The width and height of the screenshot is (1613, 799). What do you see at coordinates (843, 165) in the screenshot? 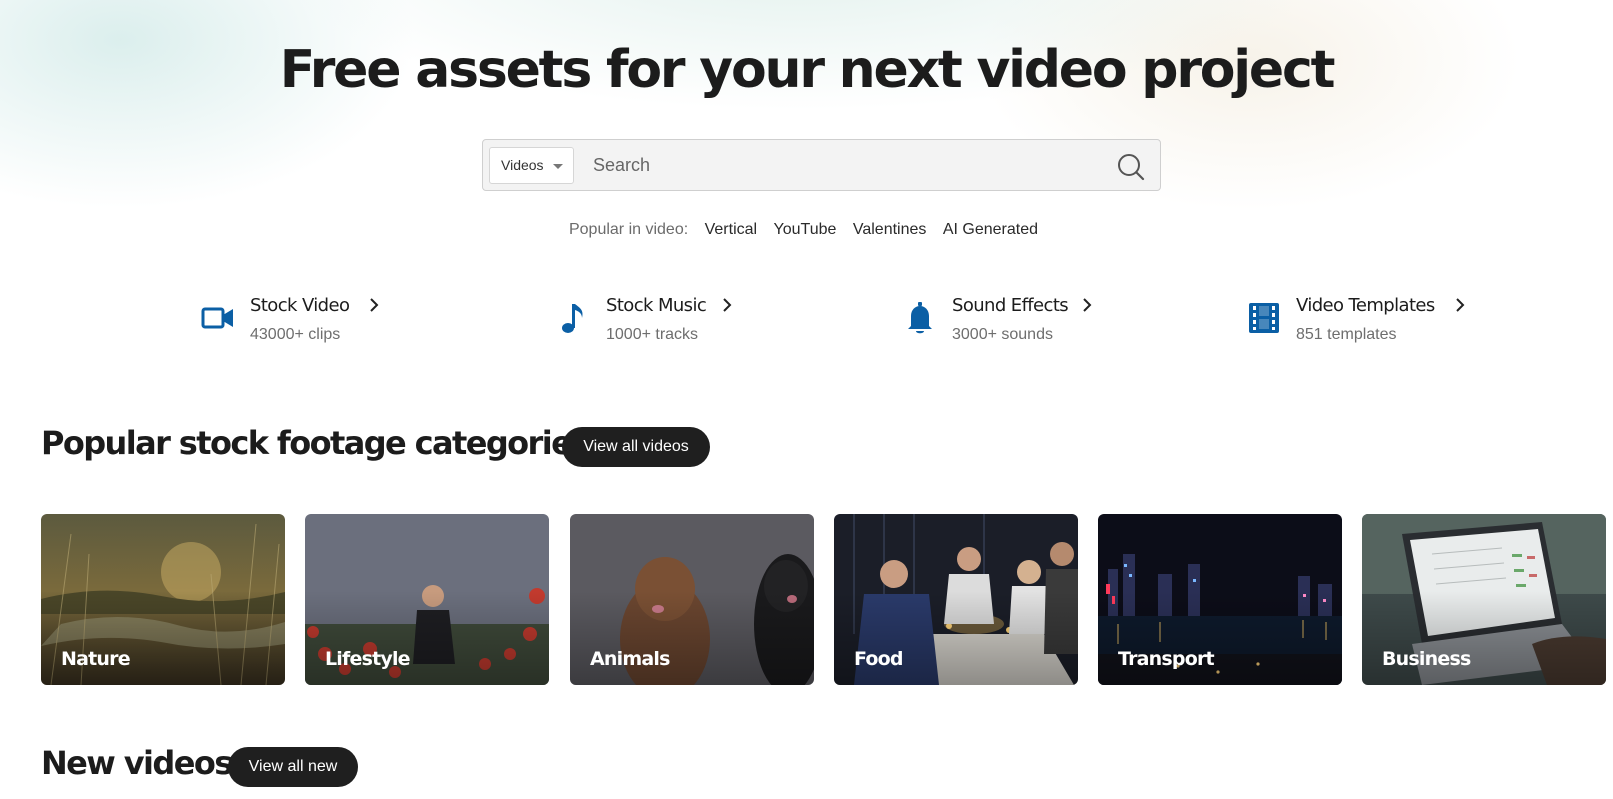
I see `search-input` at bounding box center [843, 165].